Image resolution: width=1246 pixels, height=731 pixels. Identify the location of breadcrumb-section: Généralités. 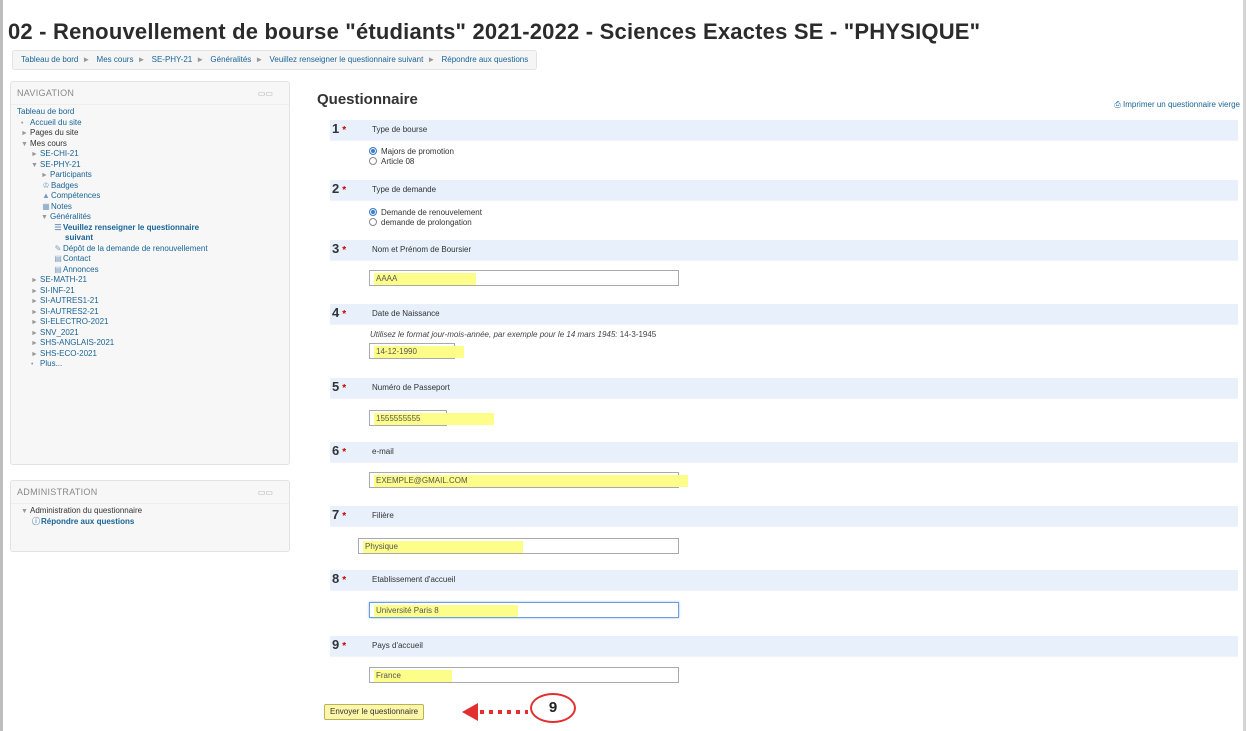
(230, 59).